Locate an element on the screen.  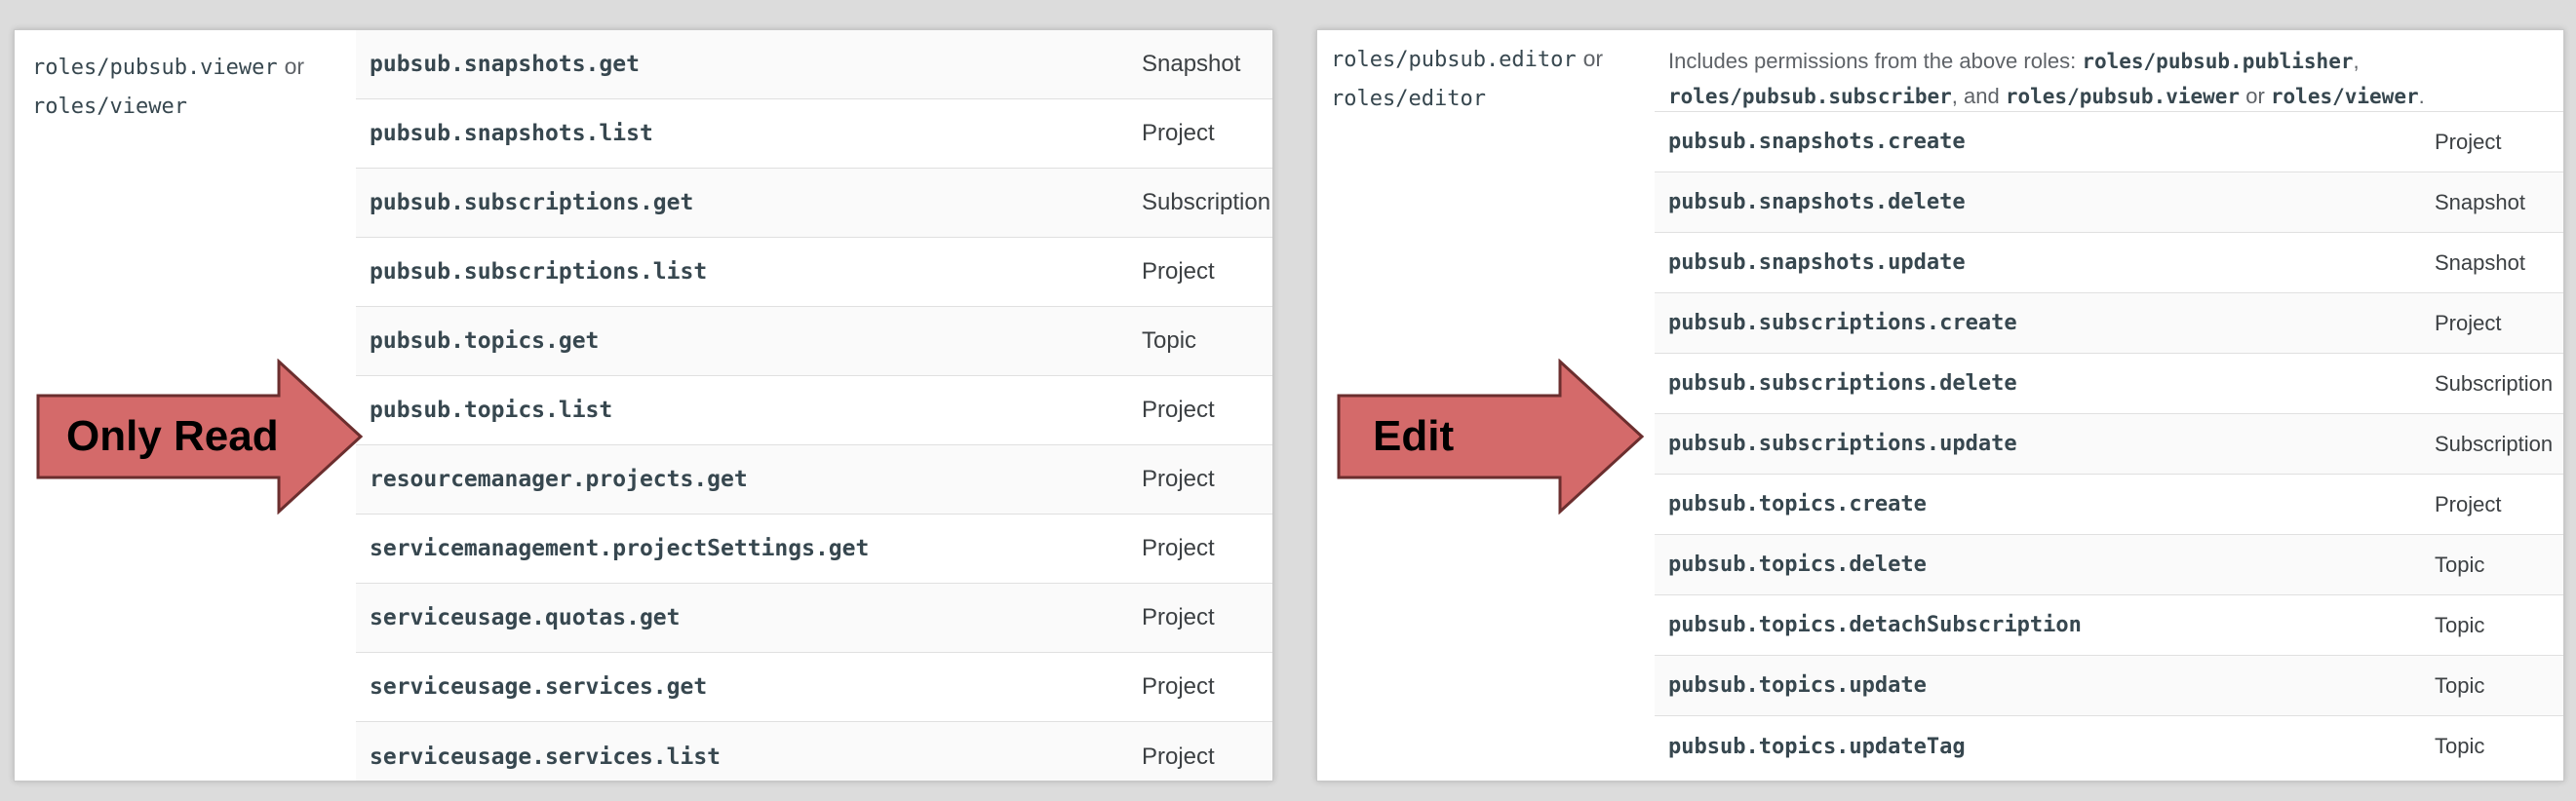
table-row: pubsub.topics.updateTag Topic is located at coordinates (2109, 746).